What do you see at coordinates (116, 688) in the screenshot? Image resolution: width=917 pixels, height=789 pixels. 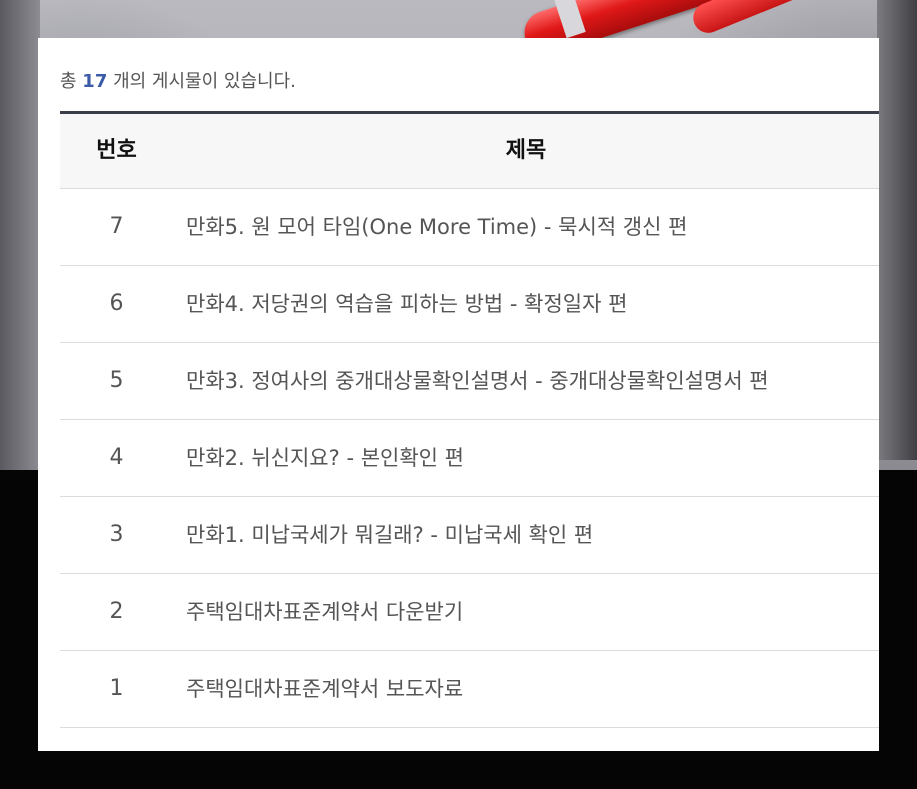 I see `row-number: 1` at bounding box center [116, 688].